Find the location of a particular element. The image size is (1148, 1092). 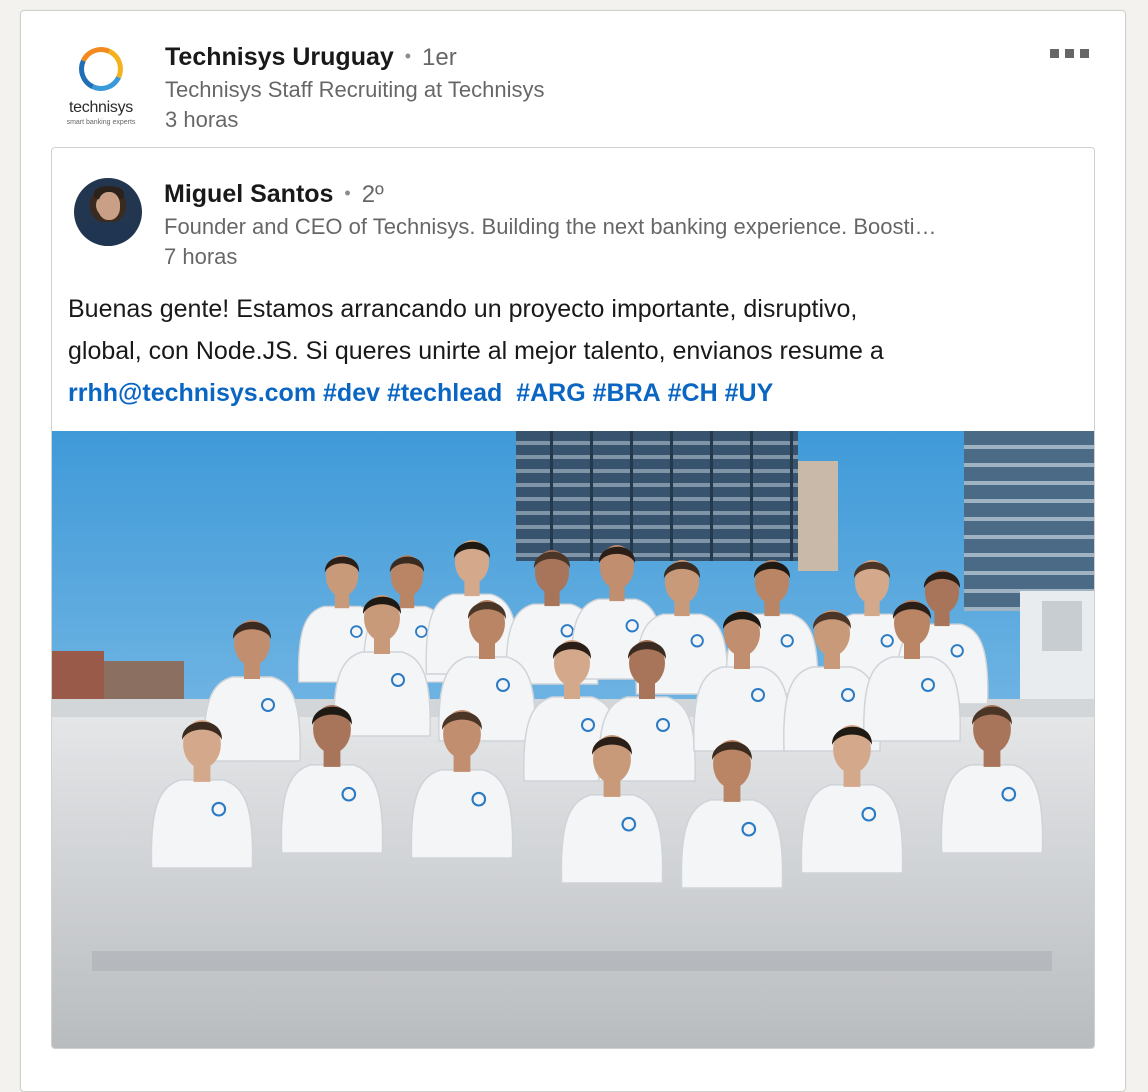

avatar is located at coordinates (108, 212).